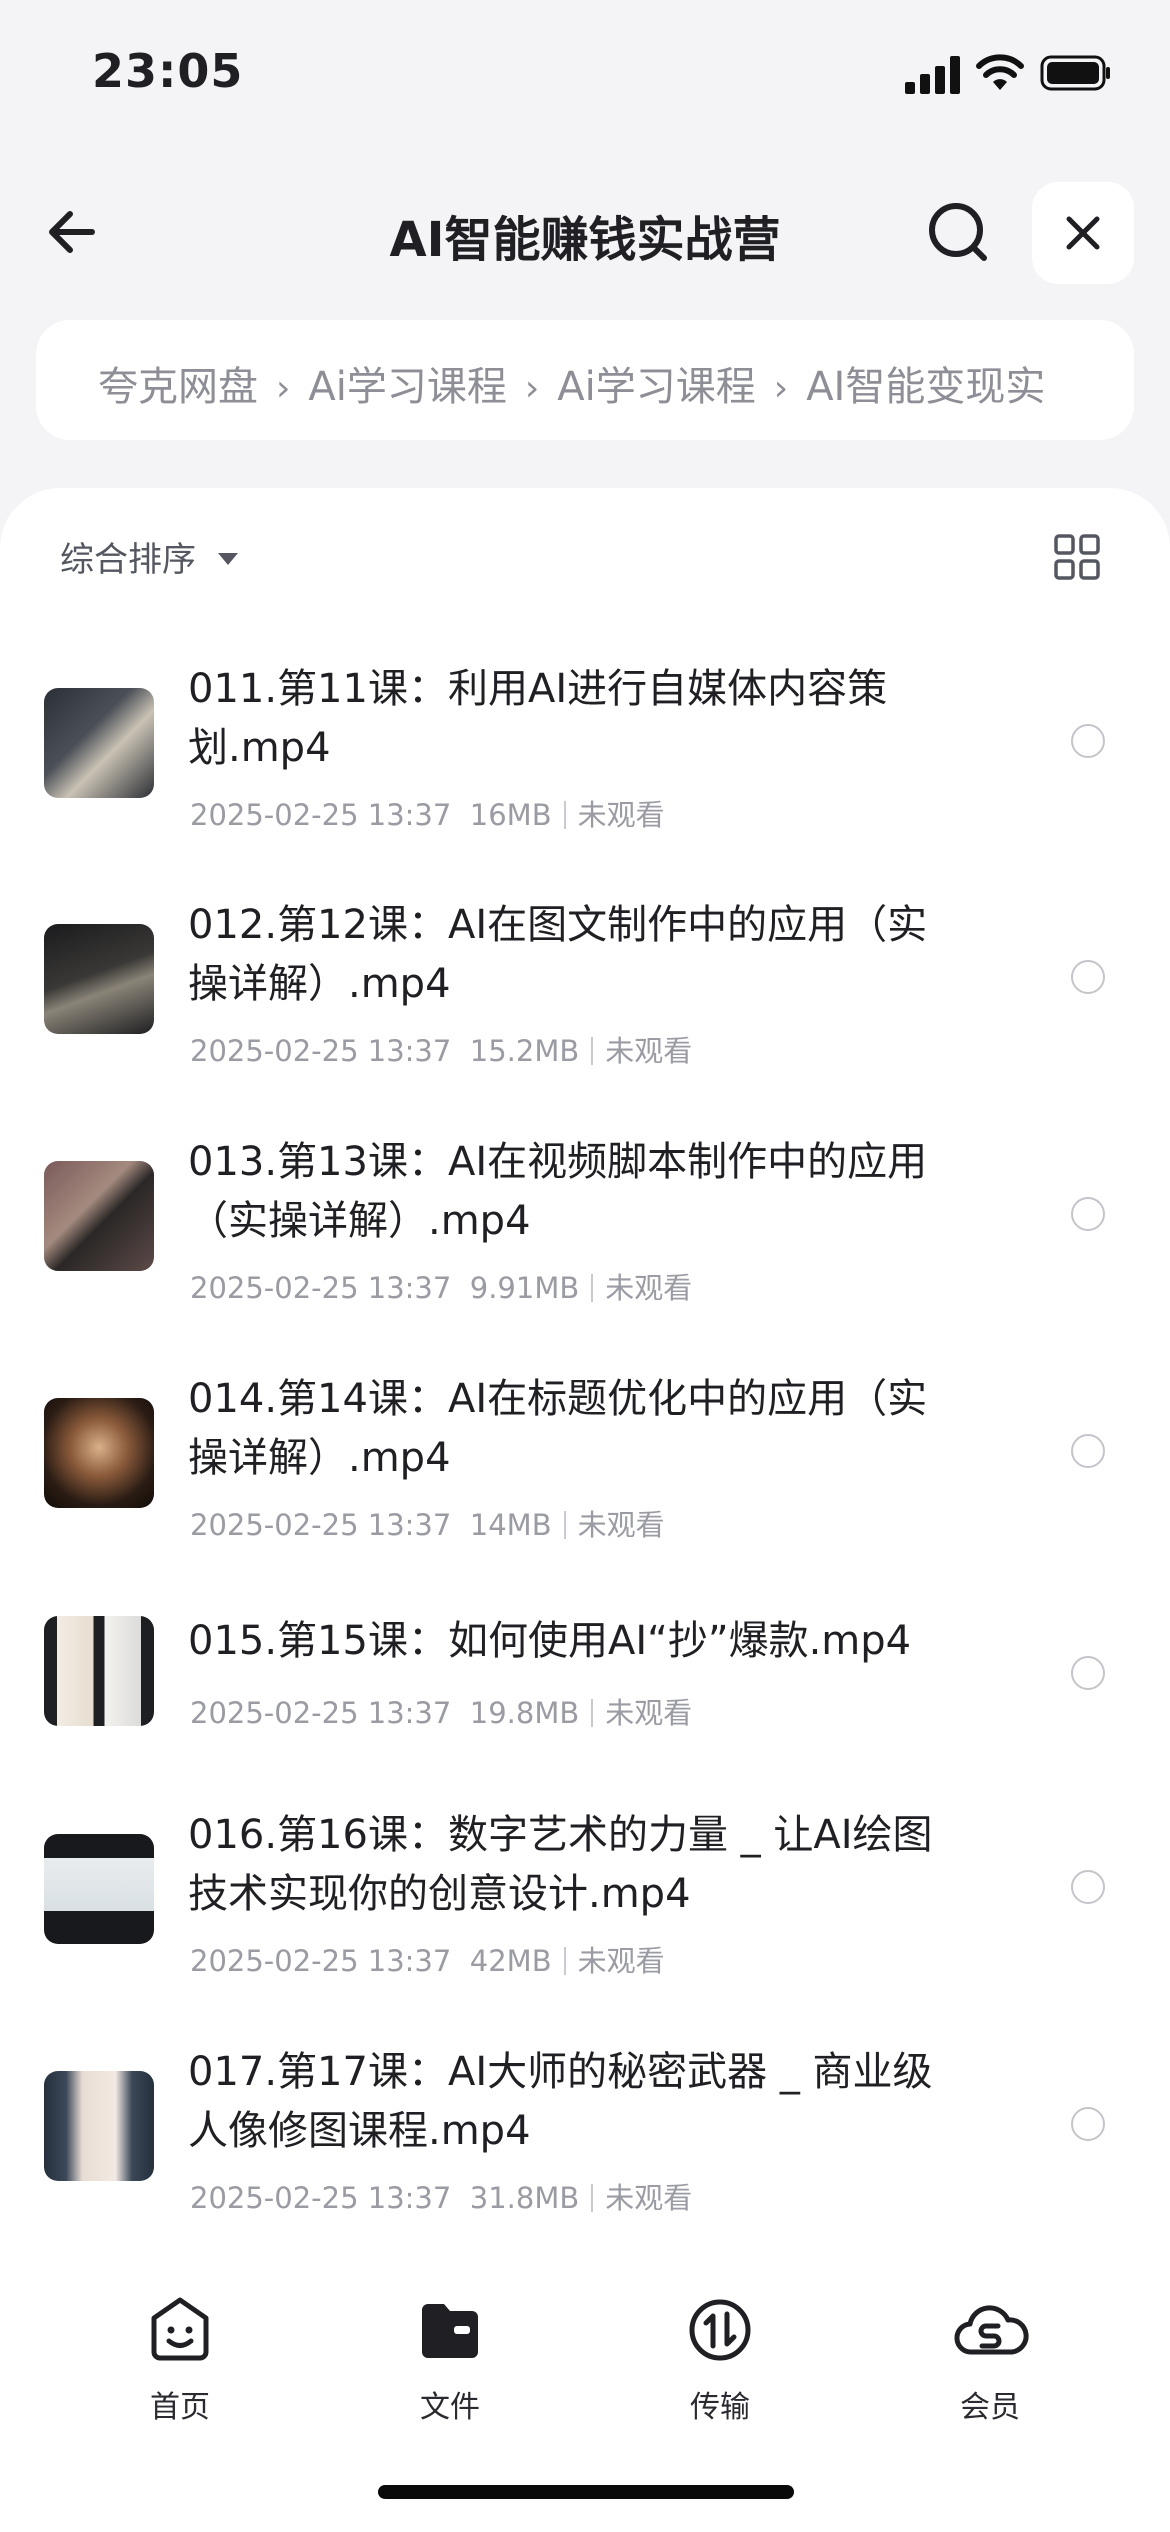 This screenshot has width=1170, height=2532. What do you see at coordinates (510, 815) in the screenshot?
I see `file-size: 16MB` at bounding box center [510, 815].